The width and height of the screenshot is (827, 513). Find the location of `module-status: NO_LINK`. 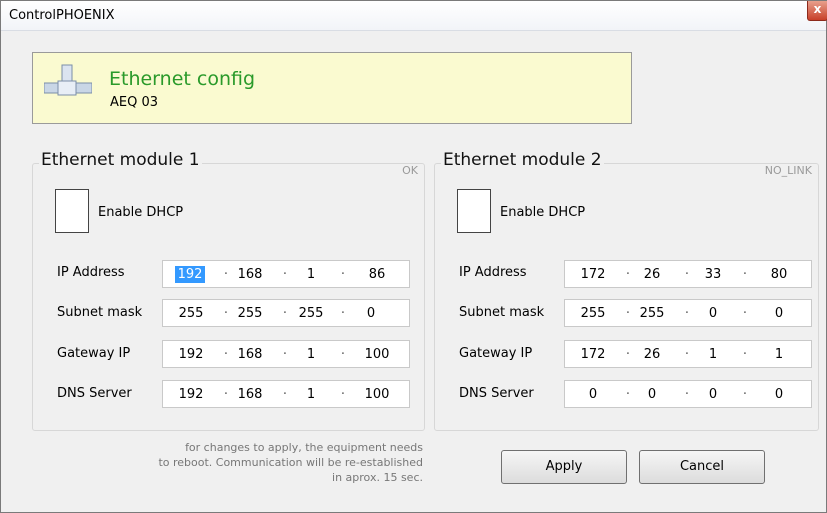

module-status: NO_LINK is located at coordinates (788, 170).